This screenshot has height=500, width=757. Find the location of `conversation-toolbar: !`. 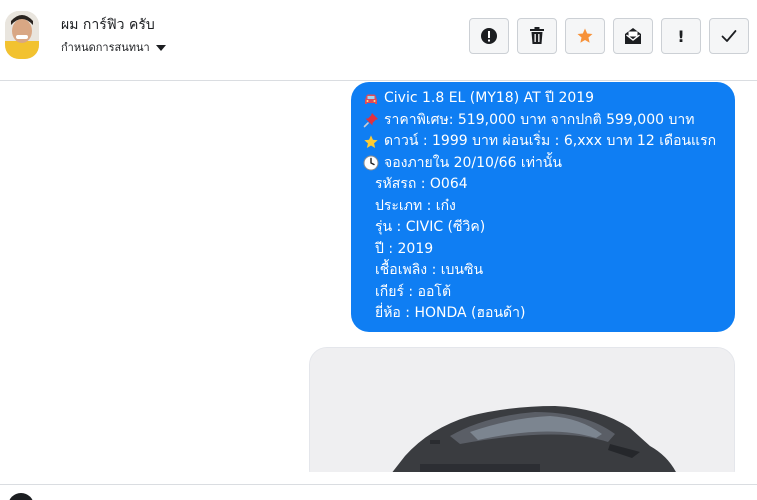

conversation-toolbar: ! is located at coordinates (609, 36).